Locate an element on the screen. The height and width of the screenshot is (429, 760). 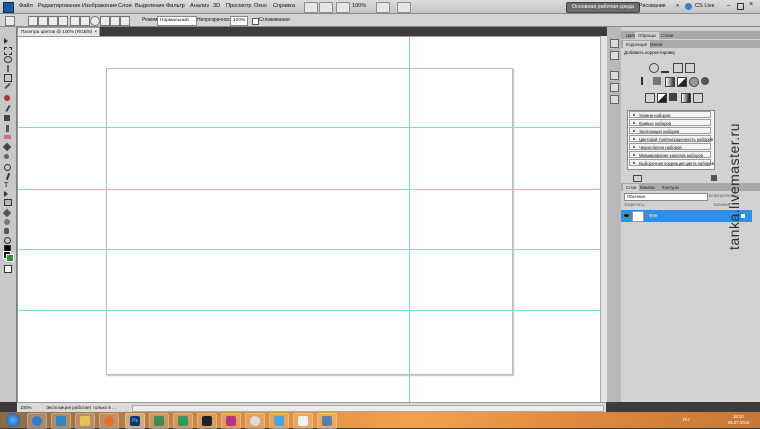
path-selection-icon is located at coordinates (6, 194).